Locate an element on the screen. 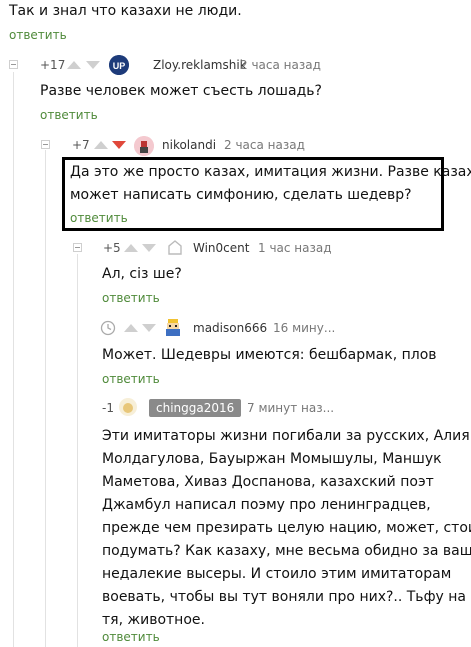  timestamp: 1 час назад is located at coordinates (295, 248).